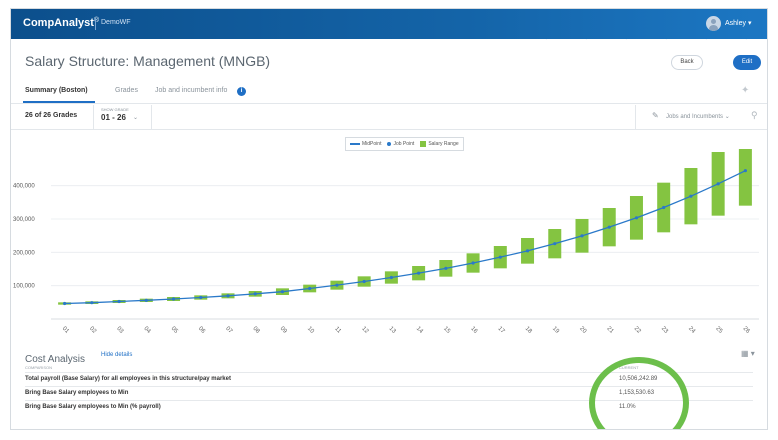 The height and width of the screenshot is (440, 778). I want to click on x-tick-label: 23, so click(664, 330).